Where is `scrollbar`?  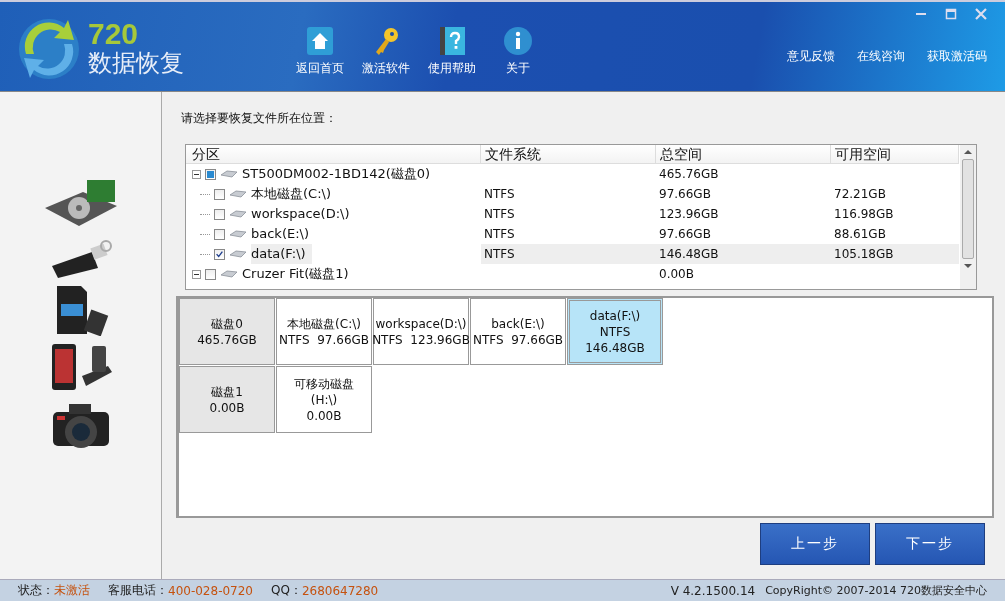 scrollbar is located at coordinates (968, 217).